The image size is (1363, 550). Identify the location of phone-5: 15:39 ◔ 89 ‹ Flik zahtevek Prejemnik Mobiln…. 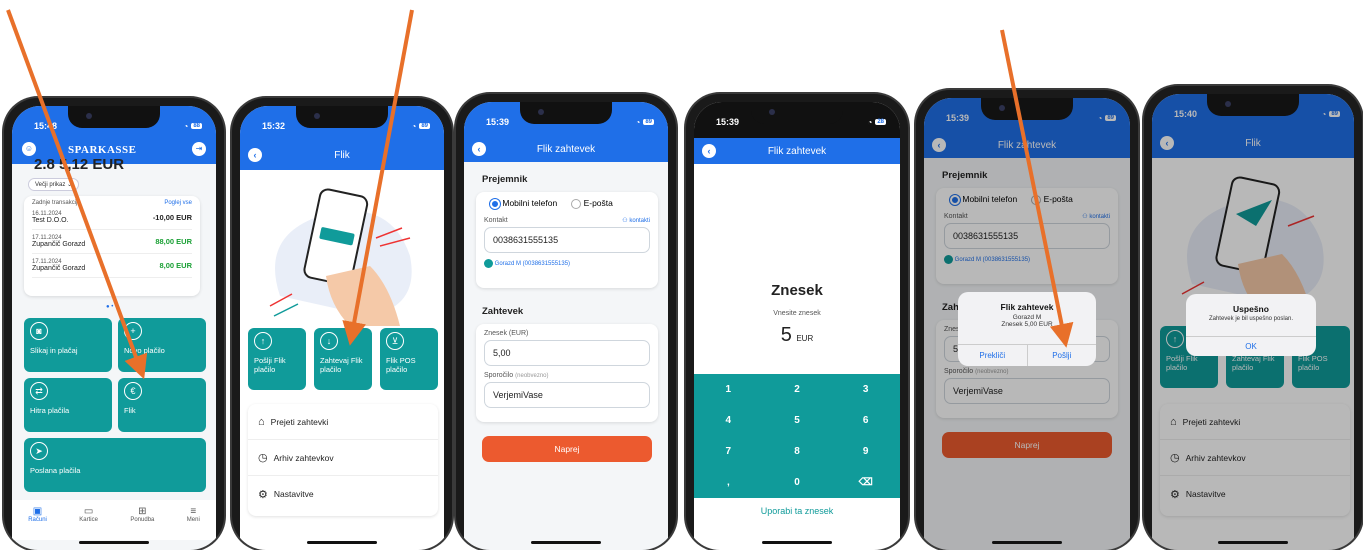
(1027, 320).